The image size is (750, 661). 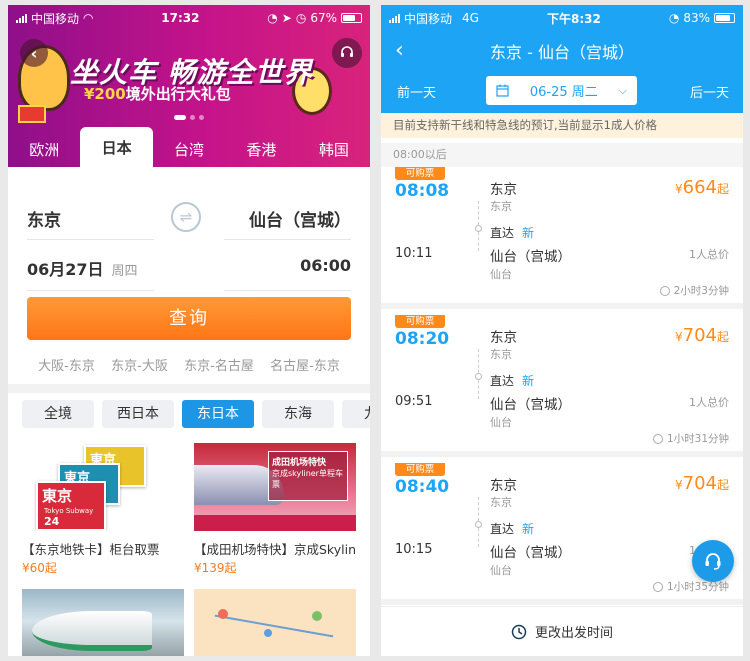 I want to click on selected-date: 06-25 周二, so click(x=563, y=92).